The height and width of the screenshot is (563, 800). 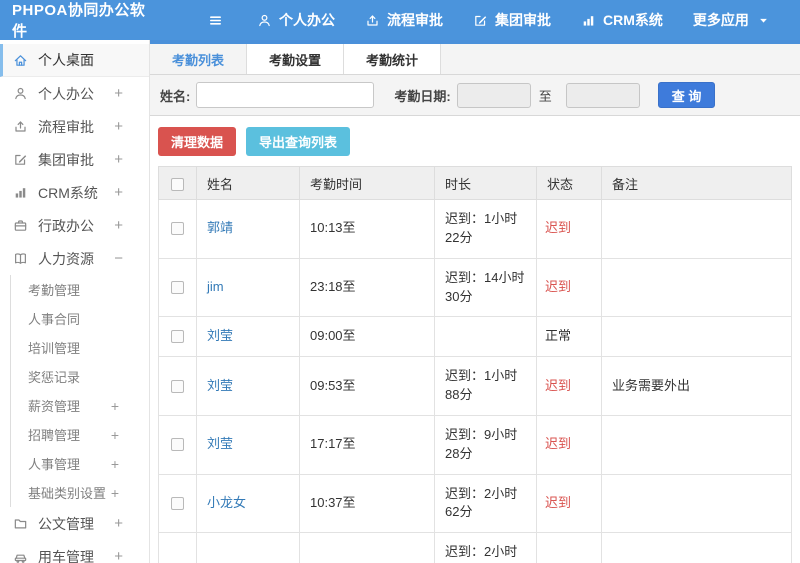 I want to click on column-header: 备注, so click(x=696, y=183).